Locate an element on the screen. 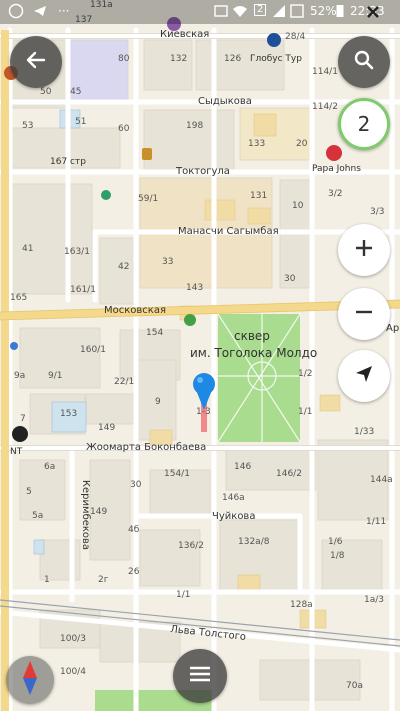  telegram-icon is located at coordinates (40, 12).